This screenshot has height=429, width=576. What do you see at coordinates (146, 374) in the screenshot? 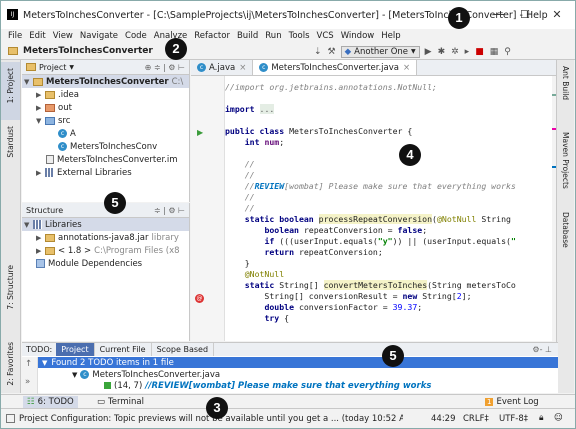
I see `todo-file-row: ▼ c MetersToInchesConverter.java` at bounding box center [146, 374].